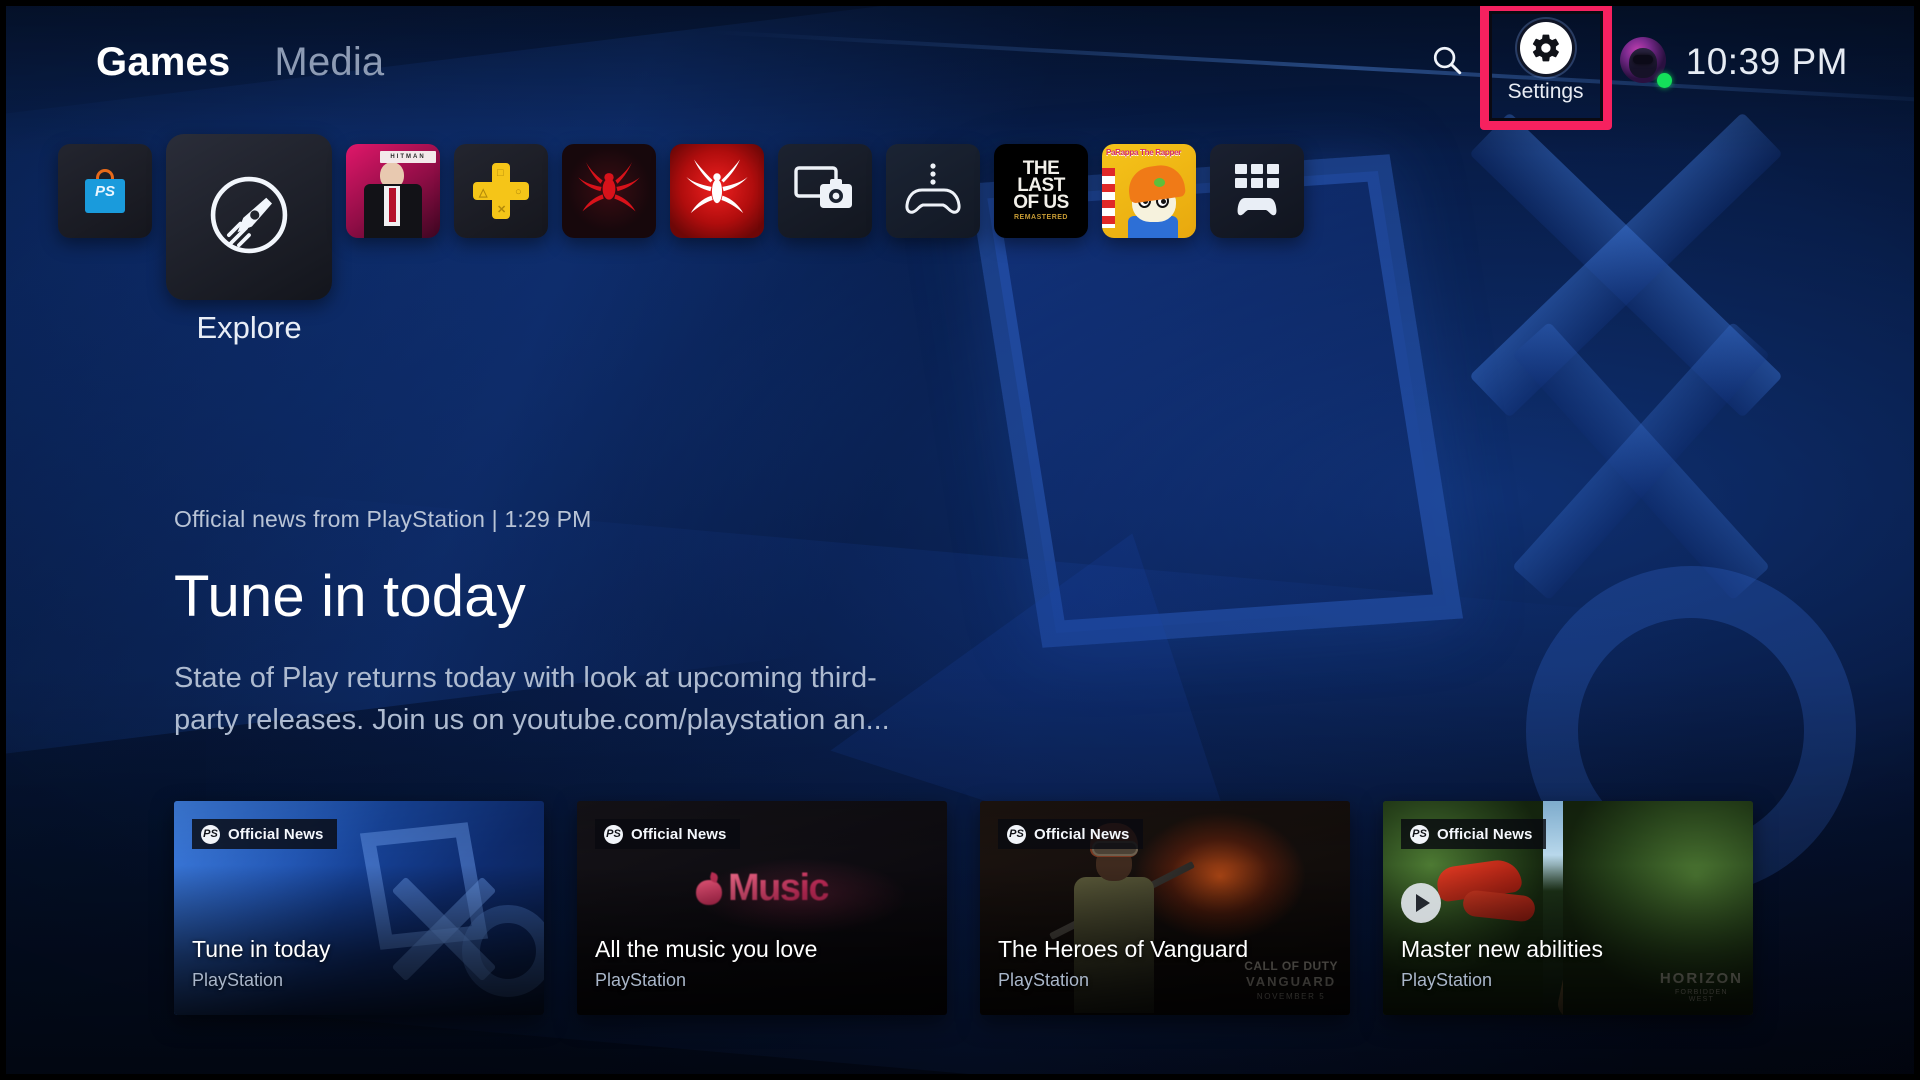 The image size is (1920, 1080). Describe the element at coordinates (1123, 949) in the screenshot. I see `card-title: The Heroes of Vanguard` at that location.